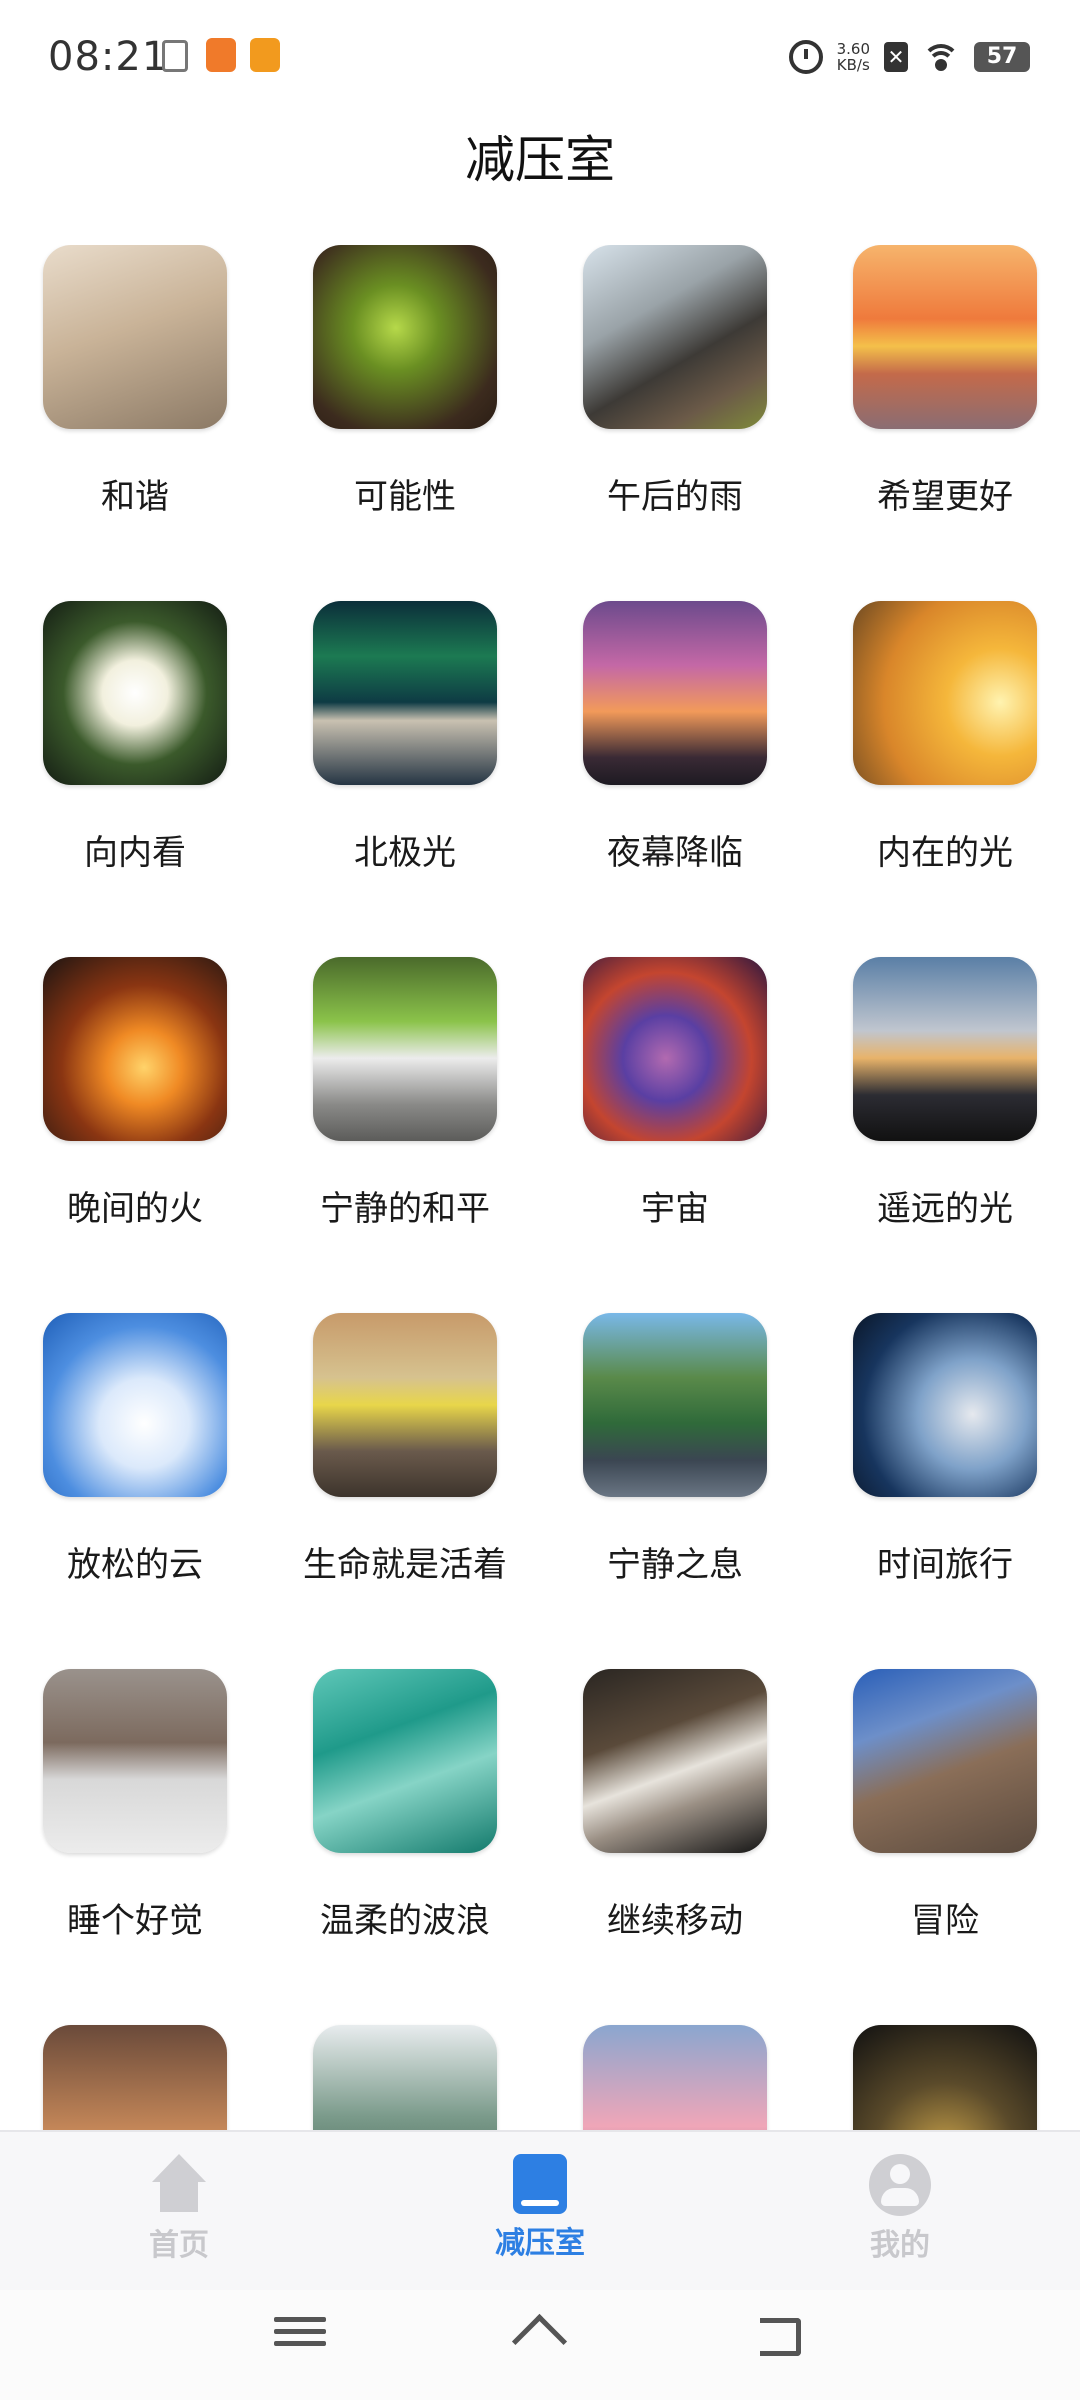 Image resolution: width=1080 pixels, height=2400 pixels. Describe the element at coordinates (945, 1921) in the screenshot. I see `scene-label: 冒险` at that location.